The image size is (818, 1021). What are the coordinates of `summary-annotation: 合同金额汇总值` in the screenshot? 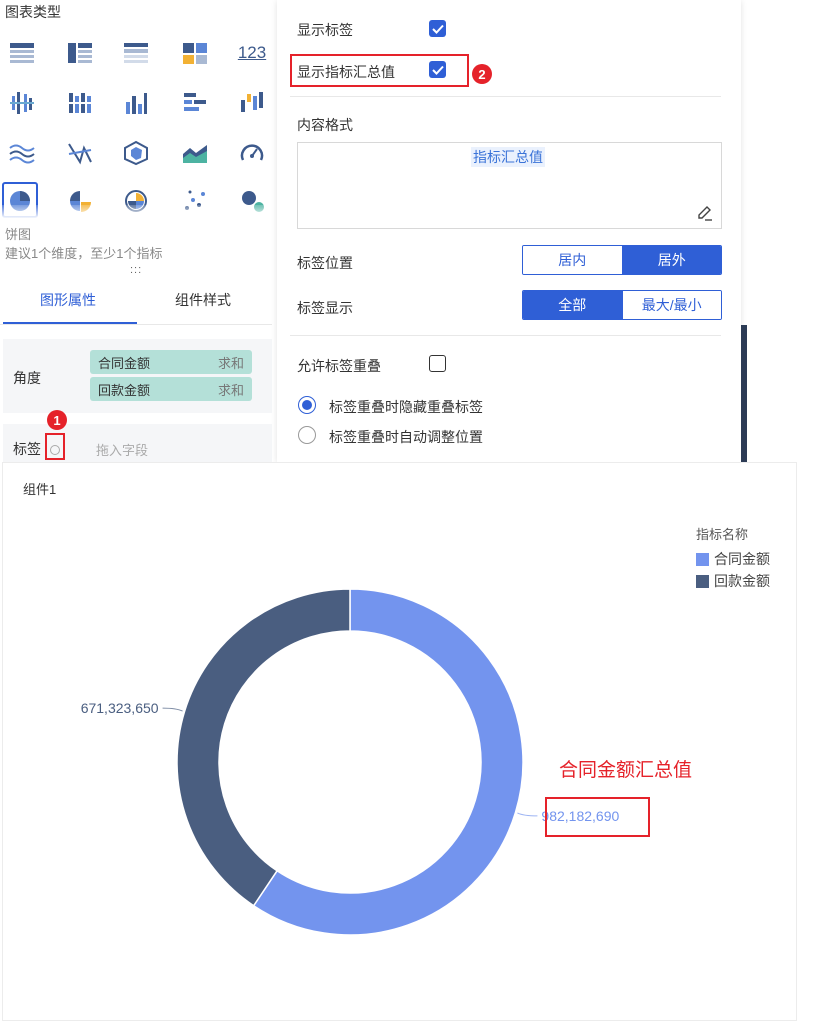 It's located at (626, 770).